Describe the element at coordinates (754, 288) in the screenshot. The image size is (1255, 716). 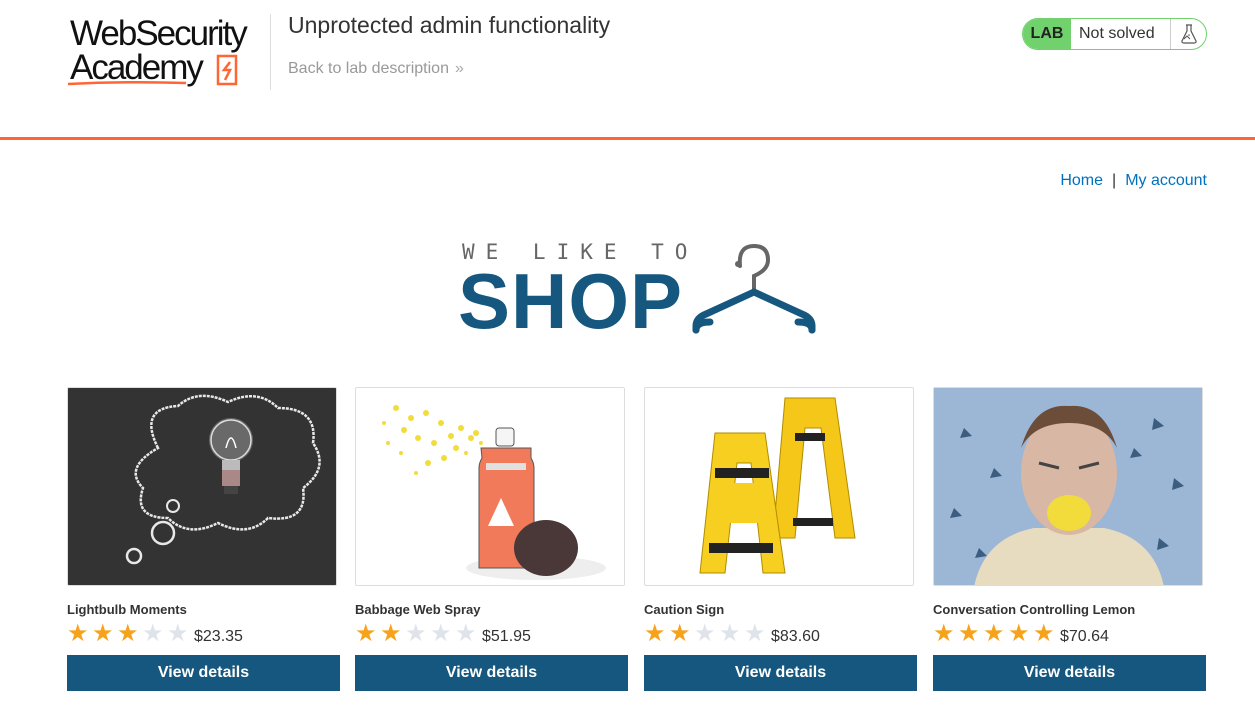
I see `clothes-hanger-icon` at that location.